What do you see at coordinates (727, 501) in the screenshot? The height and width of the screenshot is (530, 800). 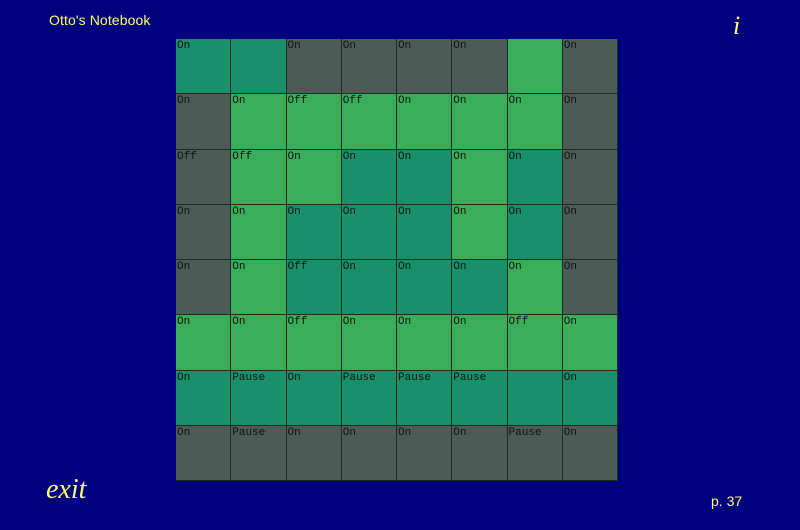 I see `page-number: p. 37` at bounding box center [727, 501].